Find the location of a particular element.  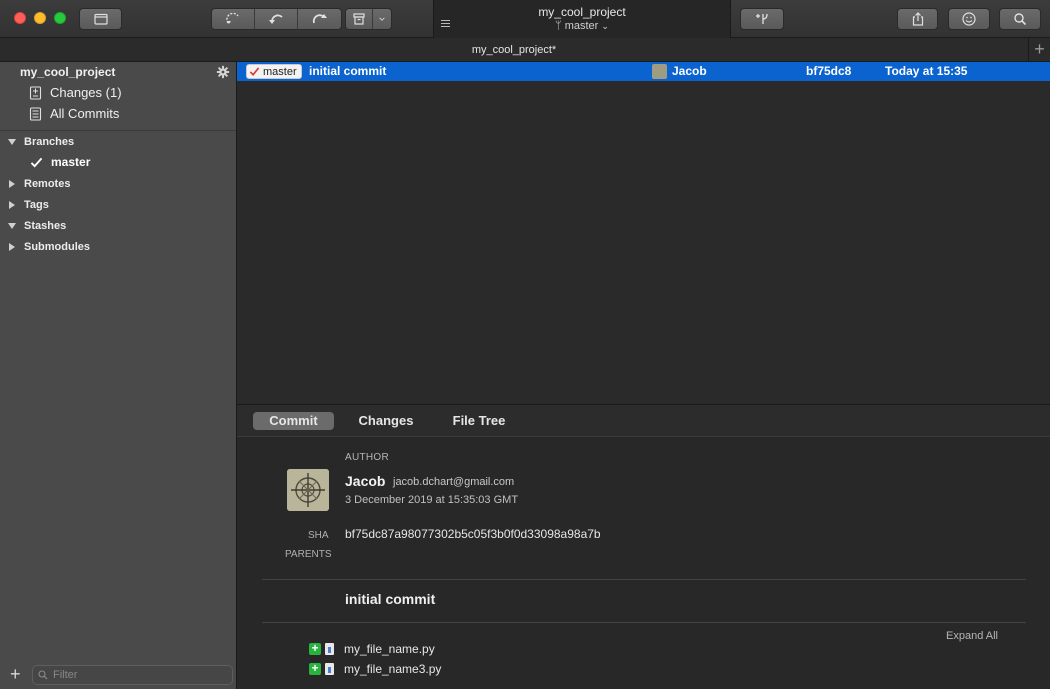

add-repository-button: + is located at coordinates (15, 674).